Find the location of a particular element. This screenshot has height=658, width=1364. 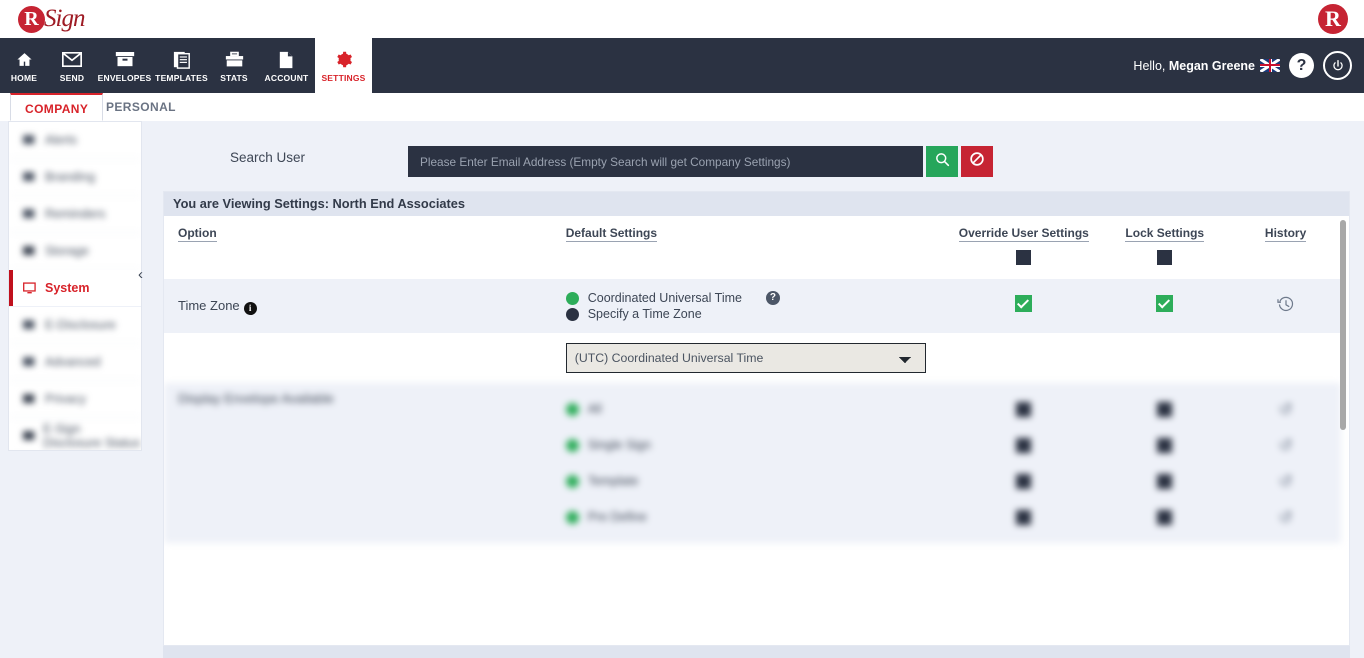

search-input is located at coordinates (665, 161).